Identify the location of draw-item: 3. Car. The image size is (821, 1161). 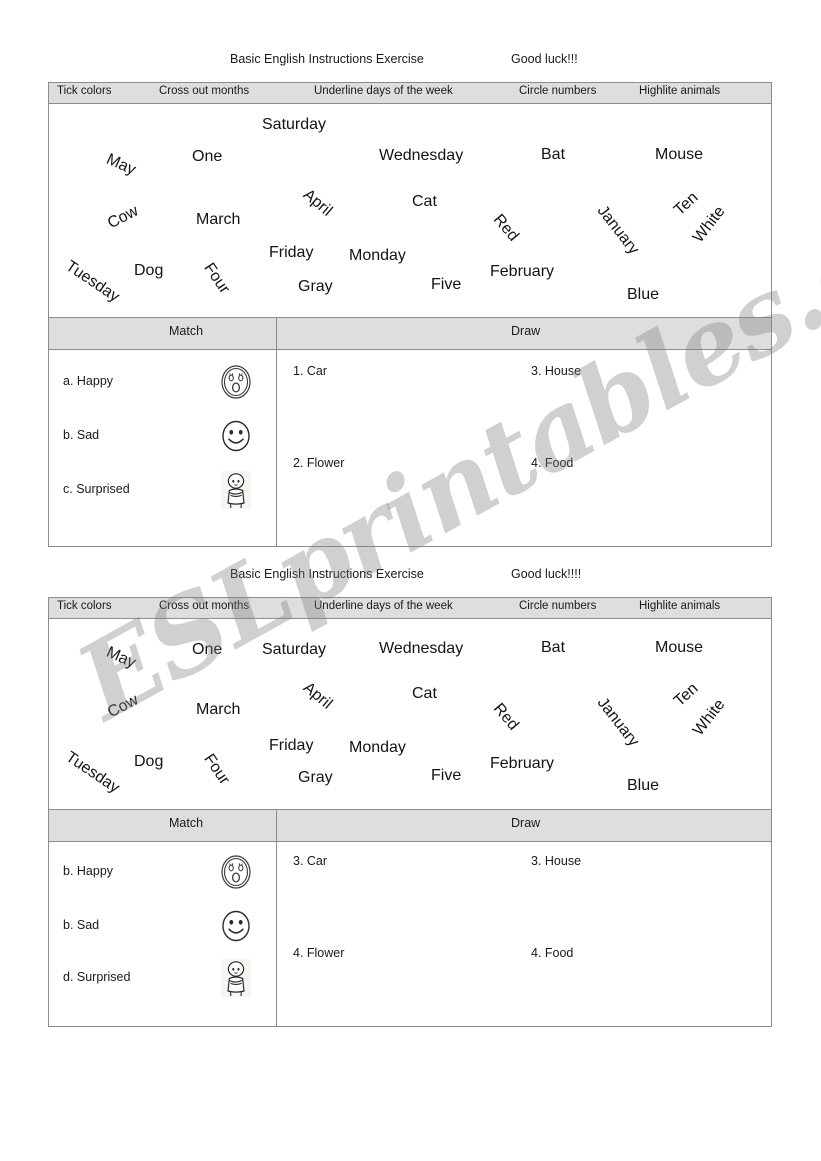
(310, 861).